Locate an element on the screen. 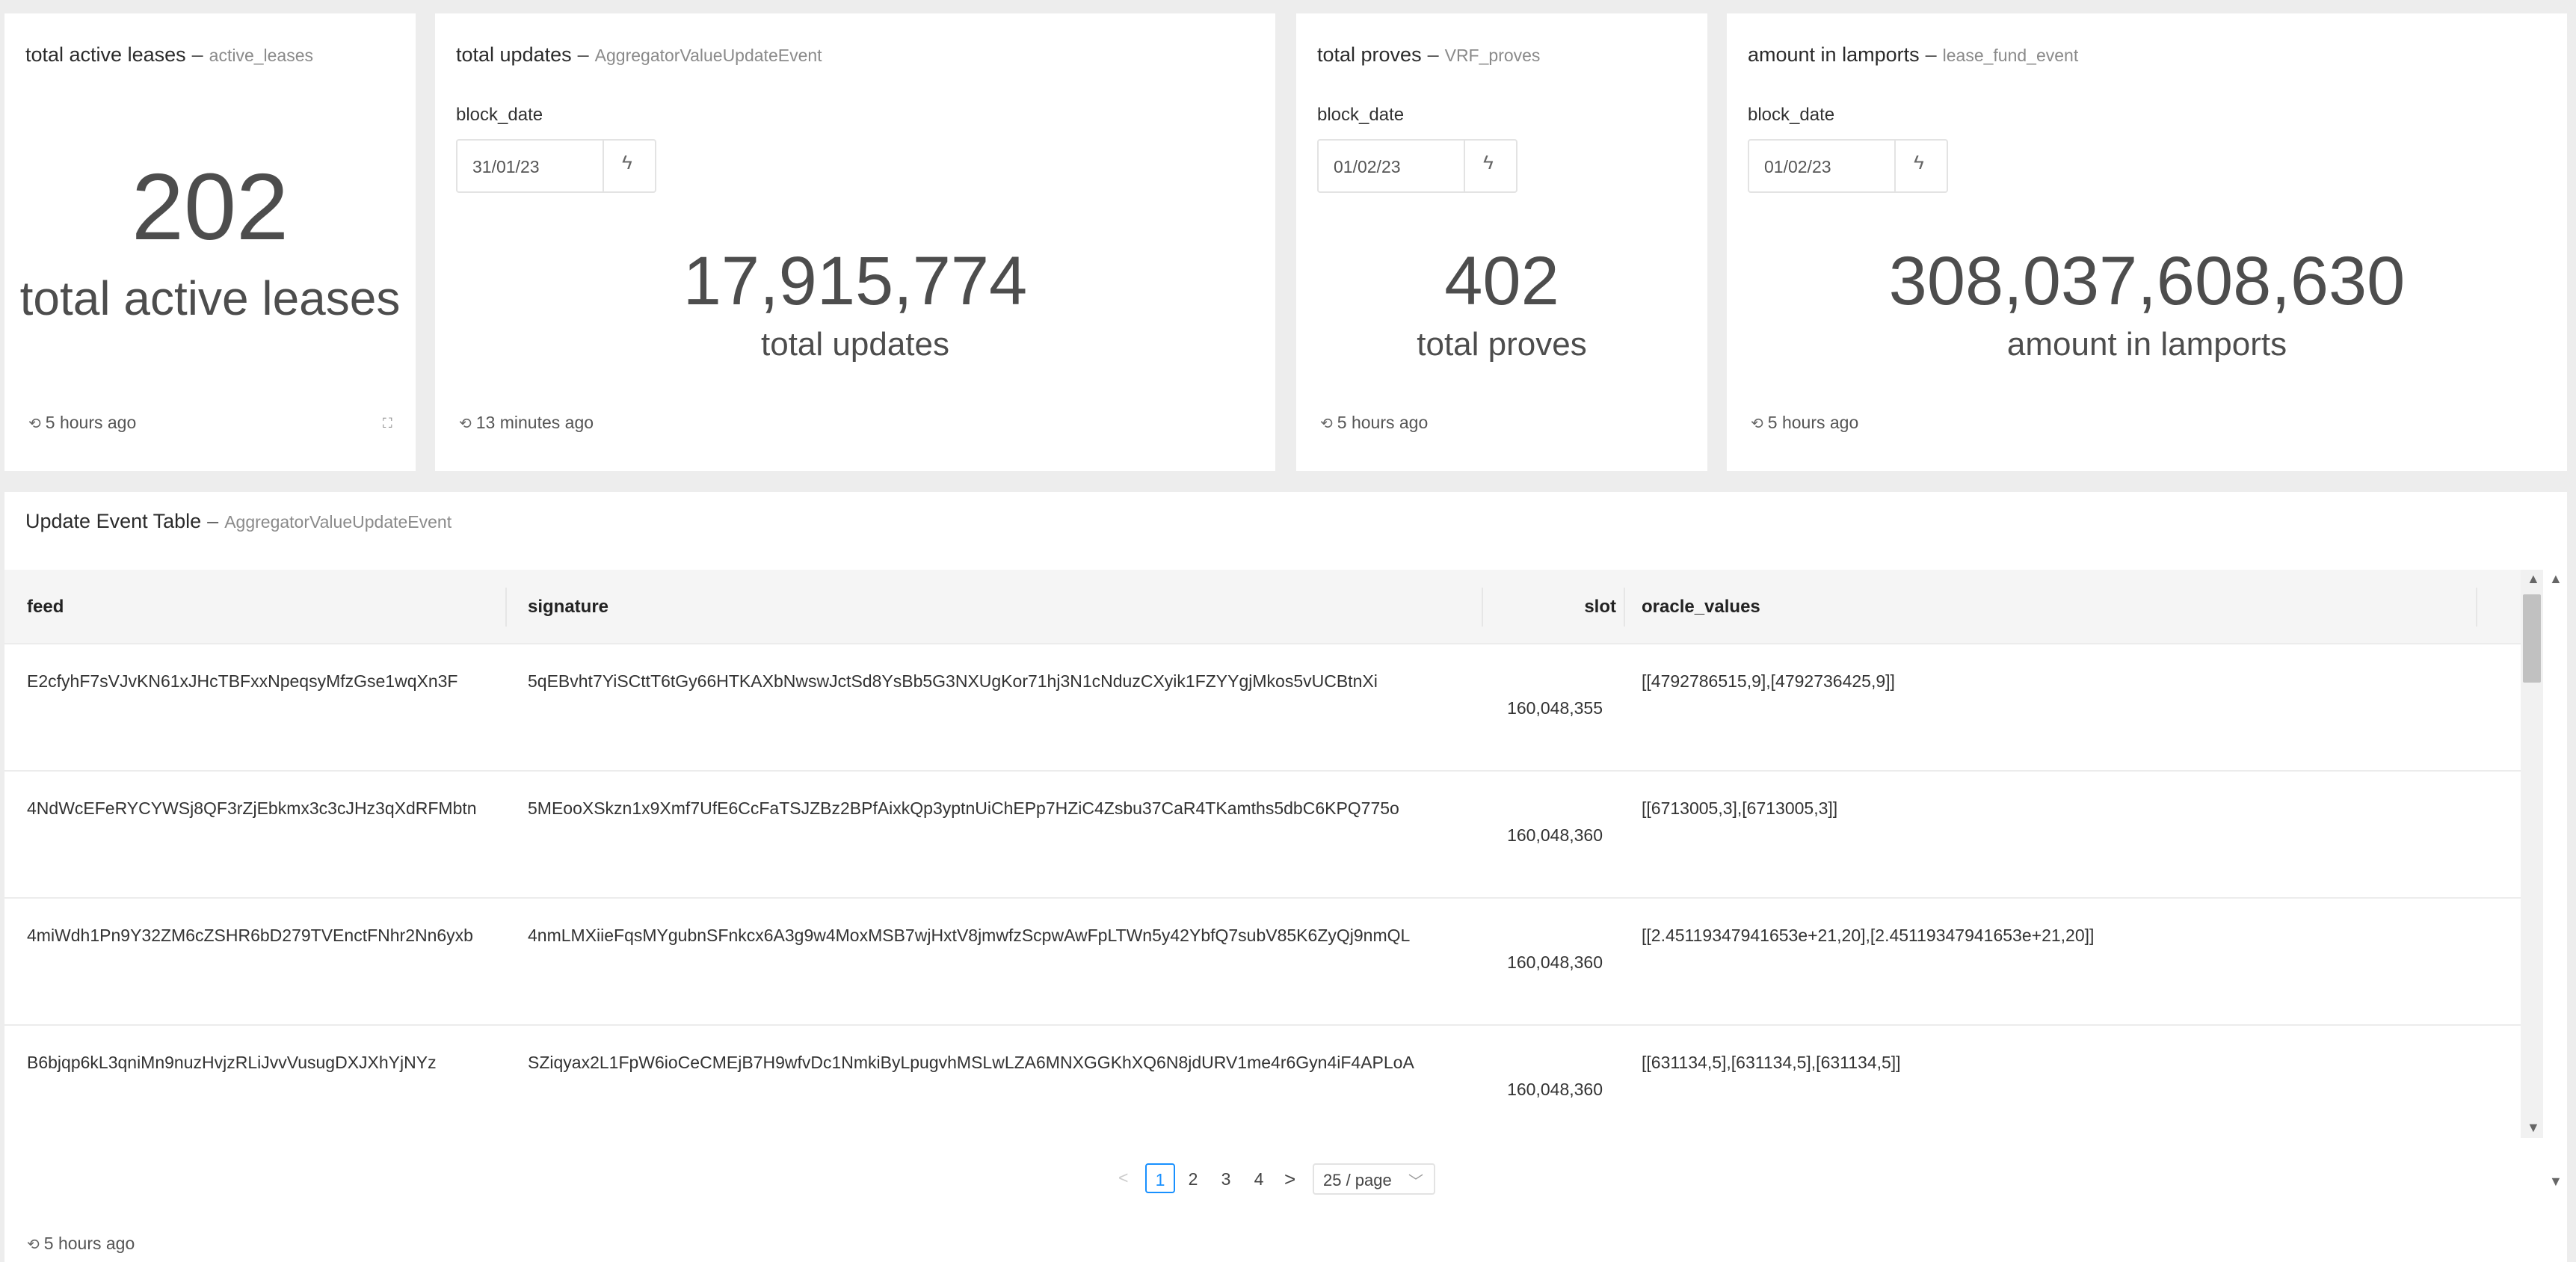 The image size is (2576, 1262). cell-slot: 160,048,355 is located at coordinates (1555, 708).